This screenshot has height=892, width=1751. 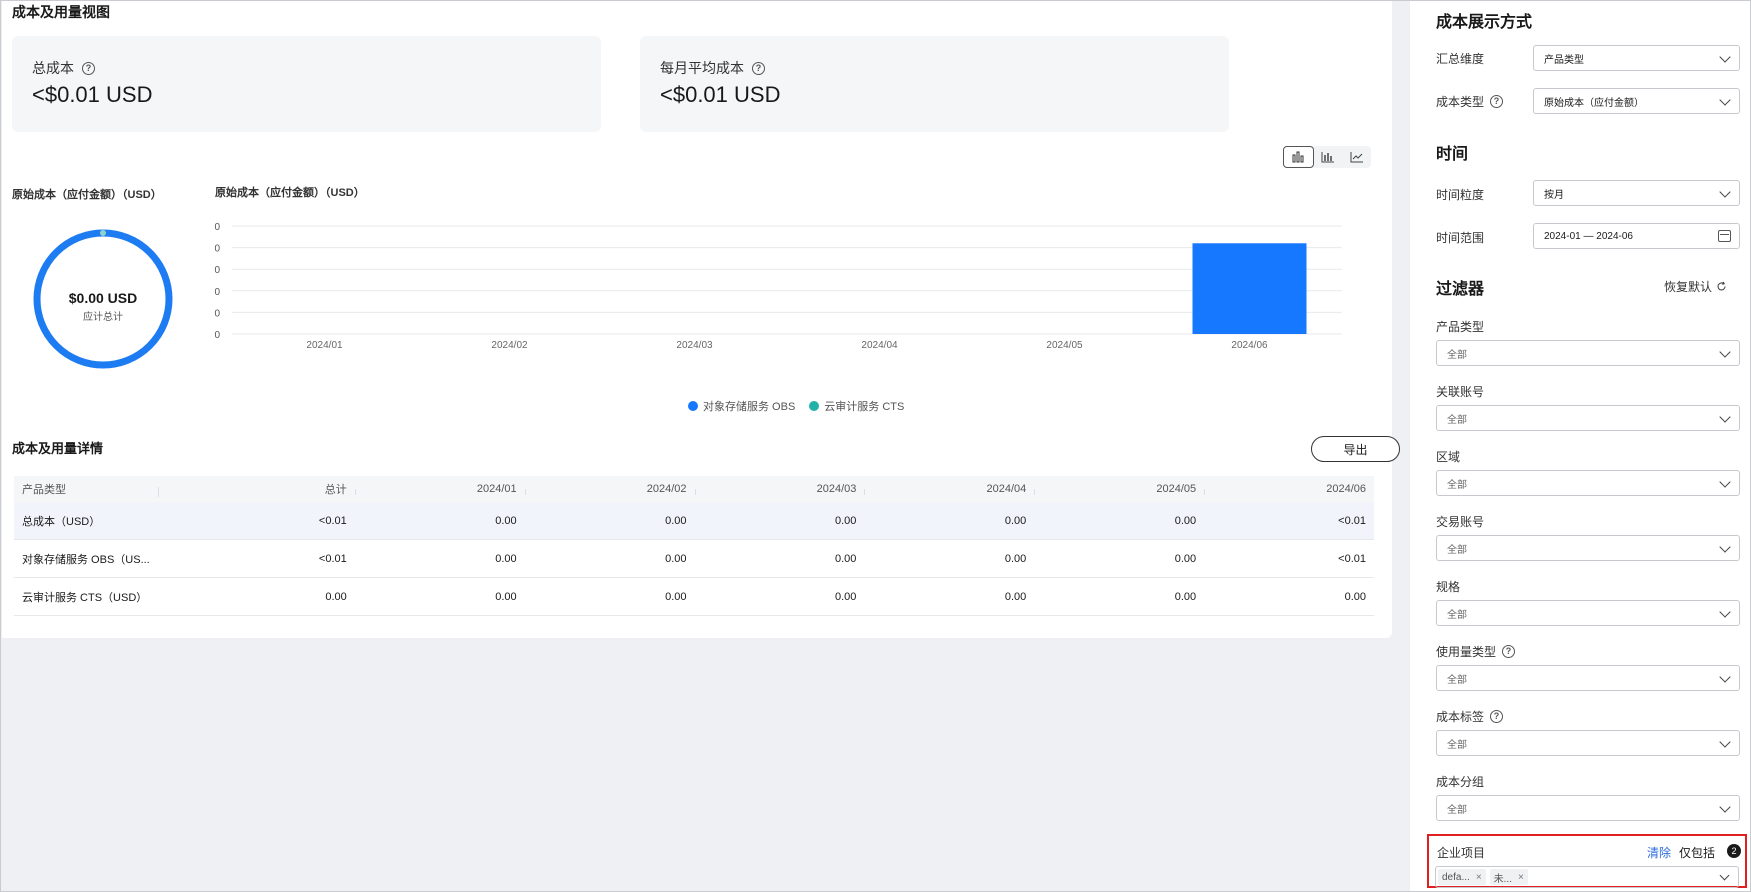 I want to click on donut-center: $0.00 USD 应计总计, so click(x=103, y=306).